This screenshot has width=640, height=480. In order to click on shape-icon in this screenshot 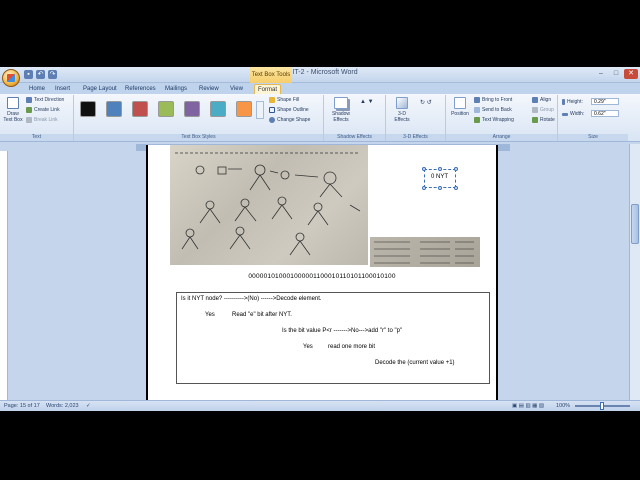, I will do `click(272, 120)`.